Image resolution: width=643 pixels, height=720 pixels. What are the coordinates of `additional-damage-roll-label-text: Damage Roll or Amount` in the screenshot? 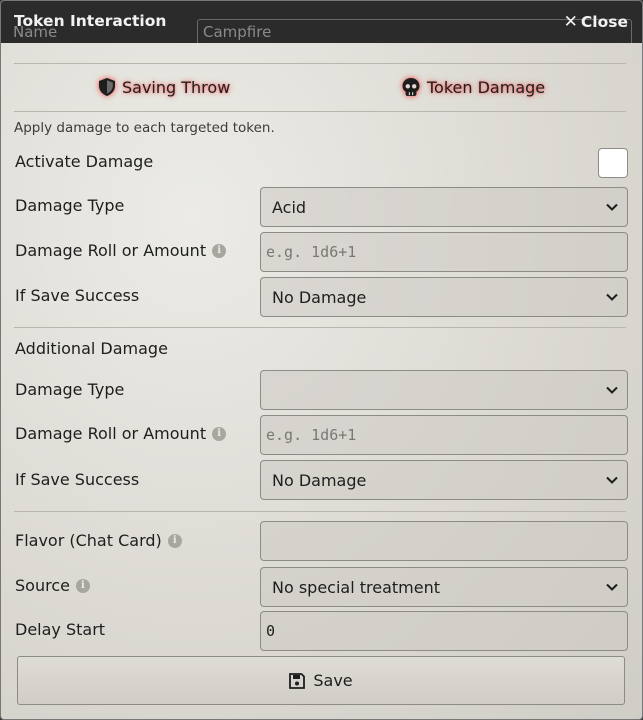 It's located at (111, 433).